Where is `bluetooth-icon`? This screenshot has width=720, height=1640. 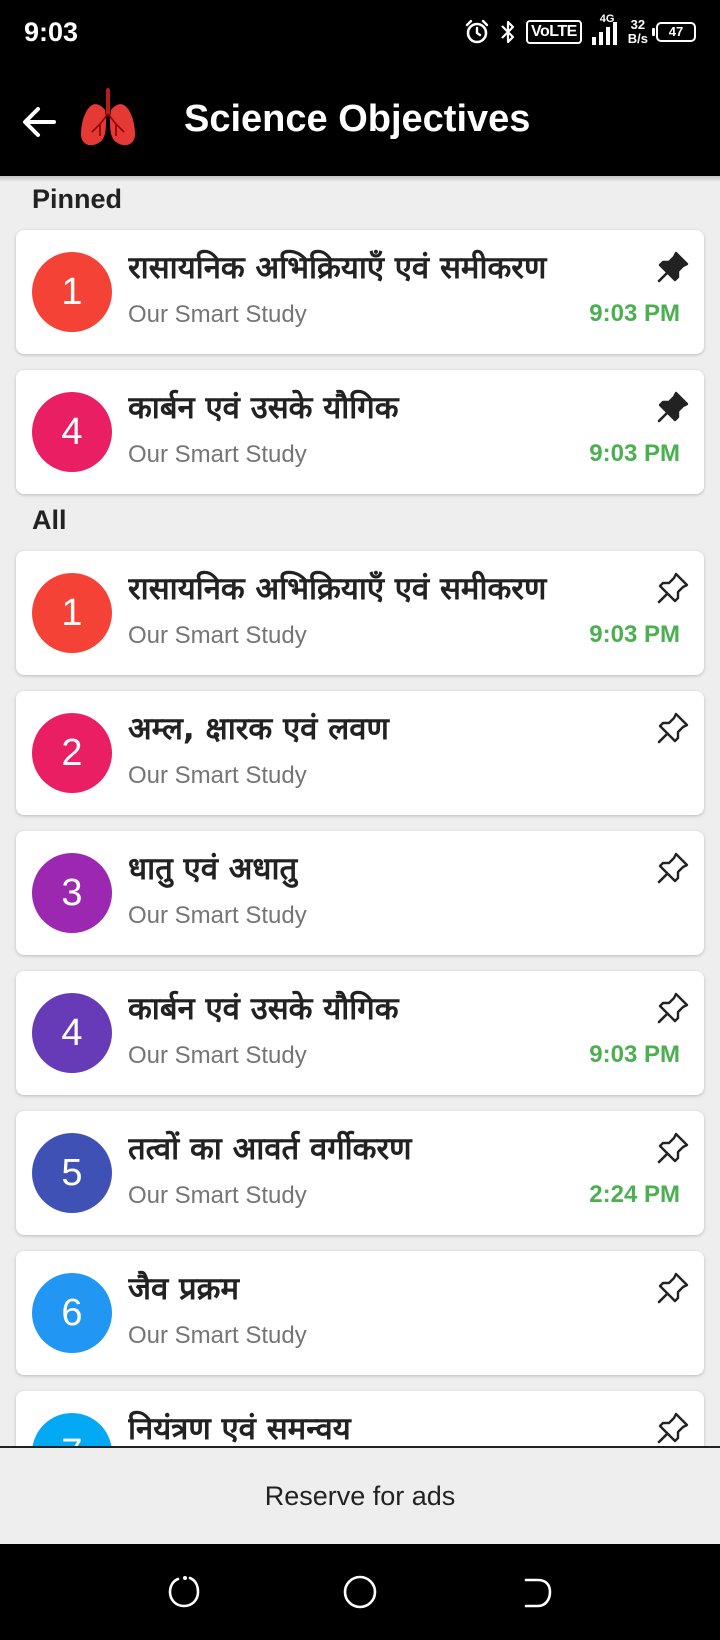
bluetooth-icon is located at coordinates (508, 32).